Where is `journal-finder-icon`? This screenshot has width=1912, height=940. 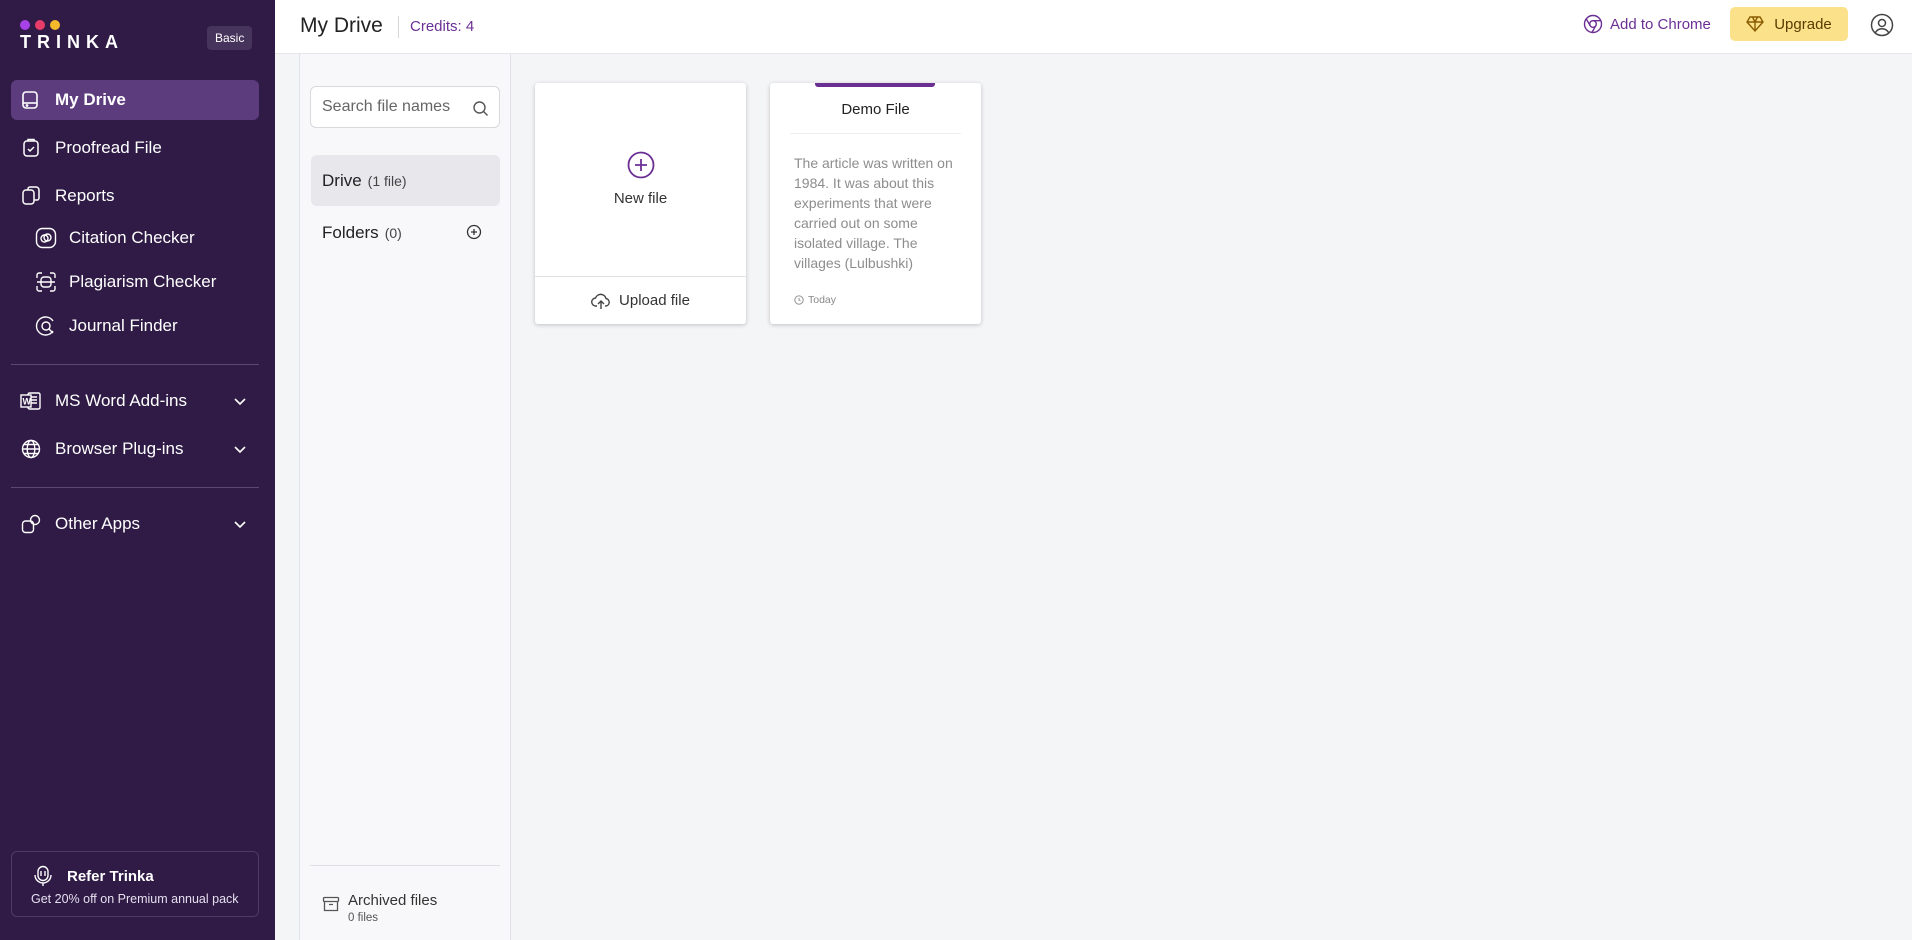 journal-finder-icon is located at coordinates (46, 326).